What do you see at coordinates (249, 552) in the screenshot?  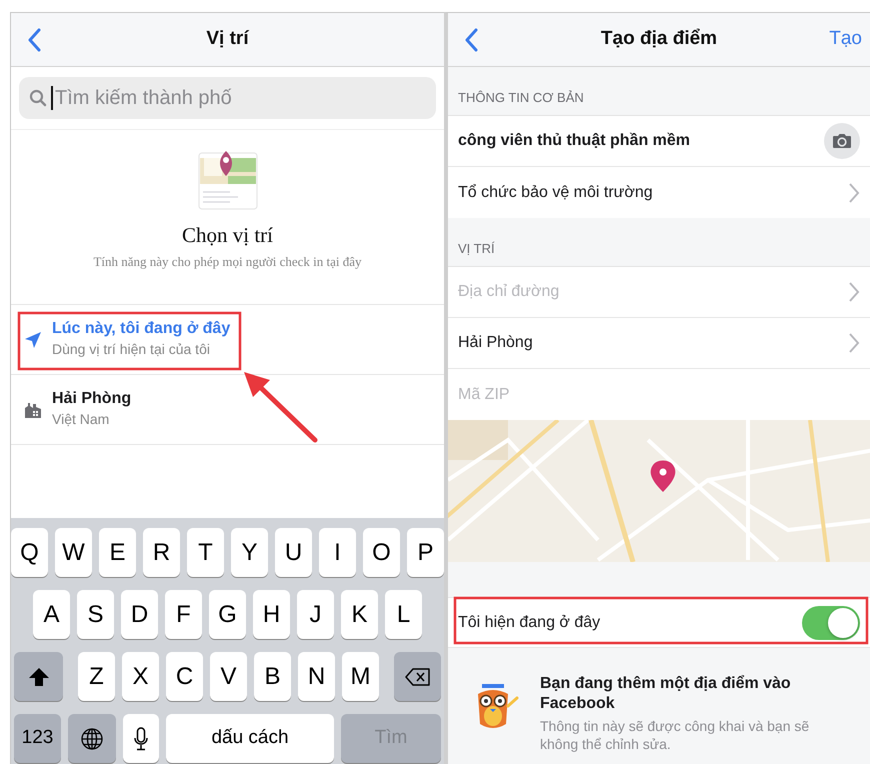 I see `keyboard-key: Y` at bounding box center [249, 552].